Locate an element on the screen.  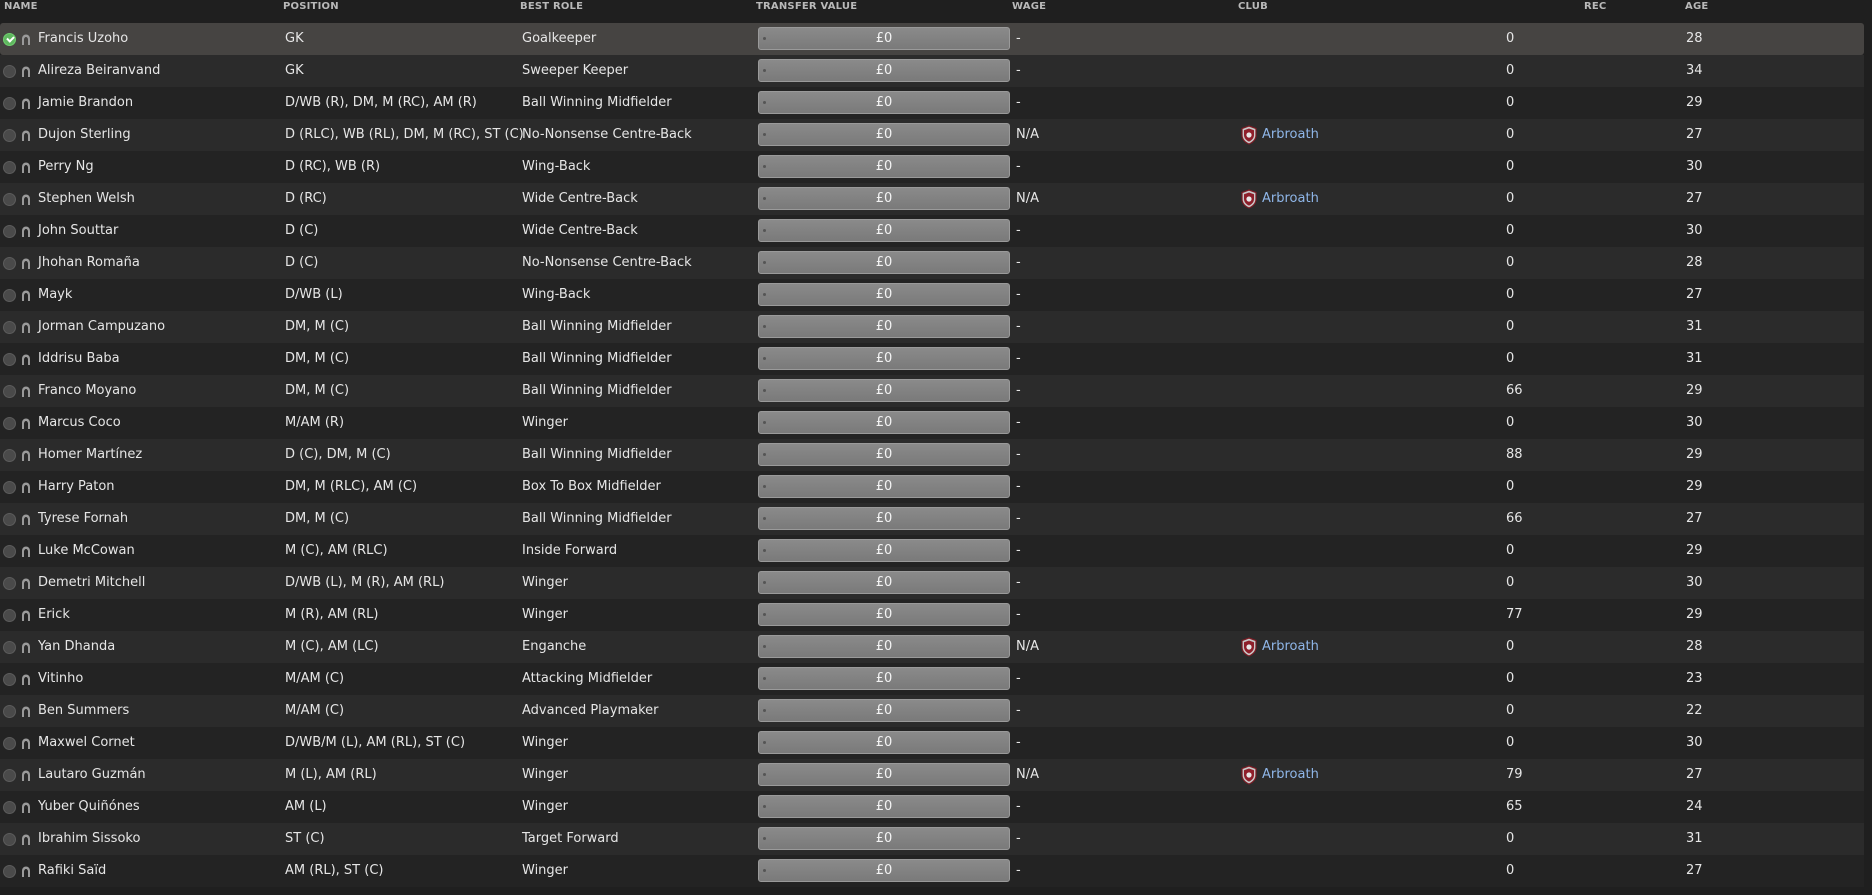
player-name: Ben Summers is located at coordinates (83, 711).